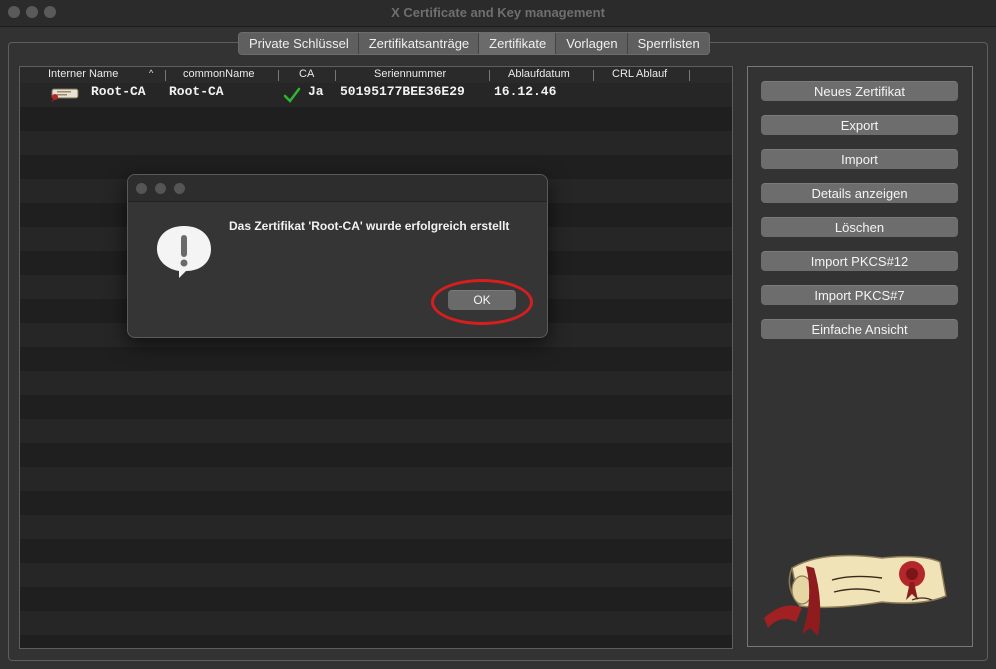  What do you see at coordinates (859, 261) in the screenshot?
I see `import-pkcs12-button: Import PKCS#12` at bounding box center [859, 261].